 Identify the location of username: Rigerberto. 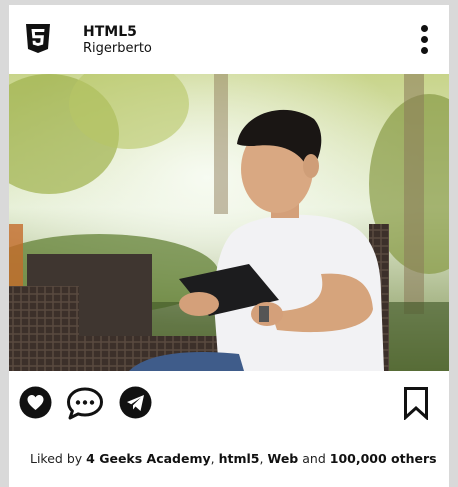
(117, 48).